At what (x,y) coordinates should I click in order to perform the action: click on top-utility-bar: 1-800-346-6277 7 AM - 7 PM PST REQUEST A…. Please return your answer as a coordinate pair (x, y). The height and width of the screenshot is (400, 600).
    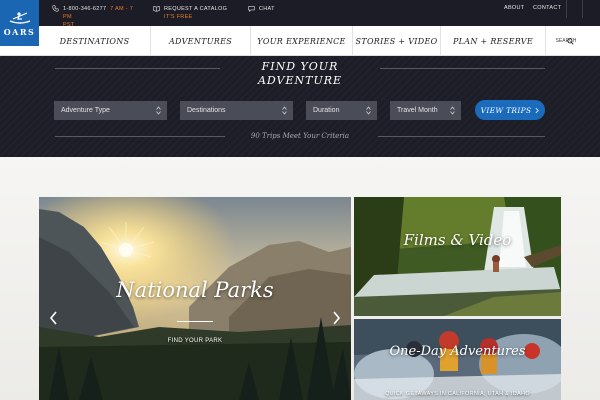
    Looking at the image, I should click on (300, 14).